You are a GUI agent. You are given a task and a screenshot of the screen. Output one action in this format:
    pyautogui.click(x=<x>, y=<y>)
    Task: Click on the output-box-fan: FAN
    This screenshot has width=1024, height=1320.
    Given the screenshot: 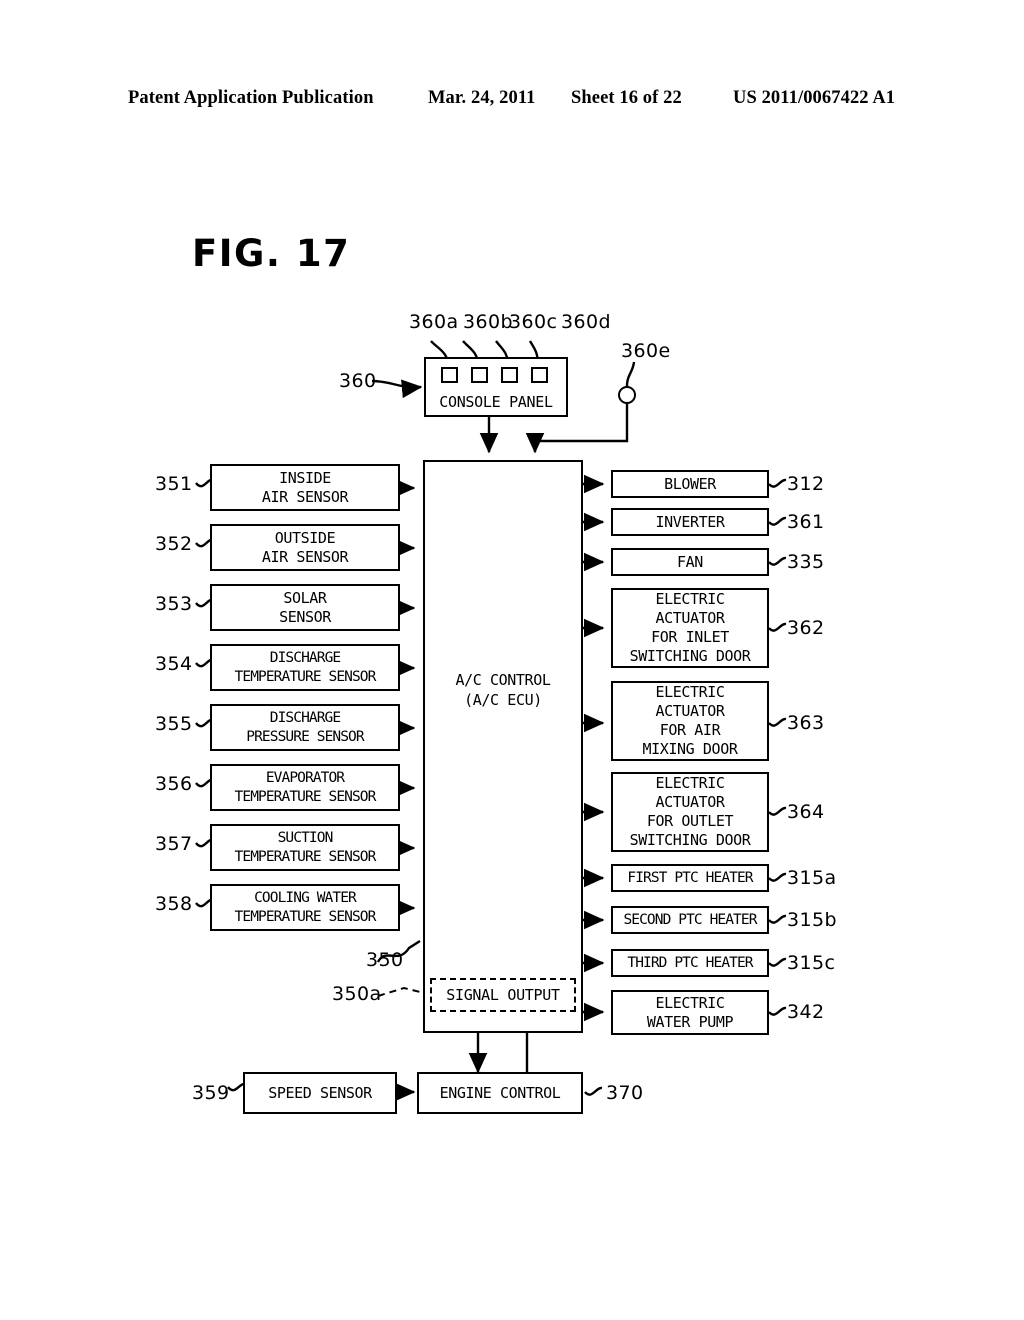 What is the action you would take?
    pyautogui.click(x=690, y=562)
    